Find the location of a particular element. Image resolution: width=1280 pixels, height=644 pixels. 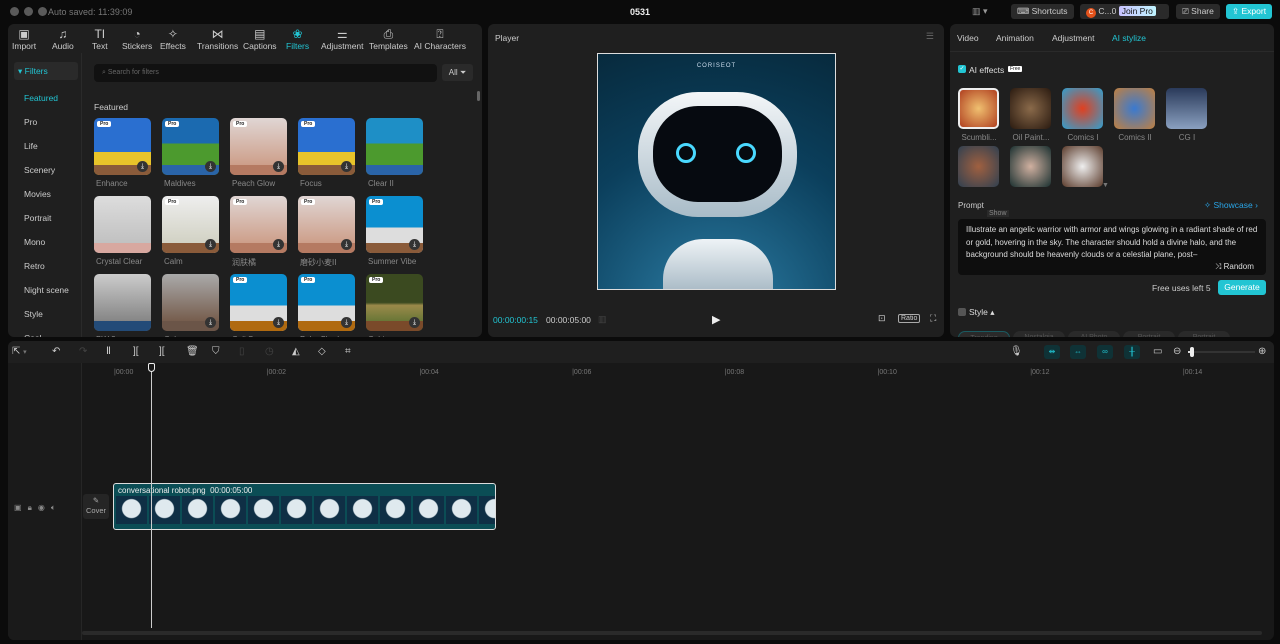

video-clip: conversational robot.png 00:00:05:00 is located at coordinates (304, 506).